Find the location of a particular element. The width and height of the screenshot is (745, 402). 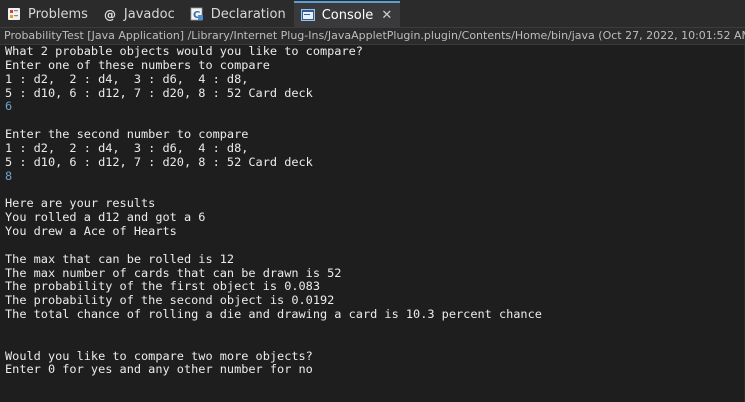

tab-javadoc: @ Javadoc is located at coordinates (139, 14).